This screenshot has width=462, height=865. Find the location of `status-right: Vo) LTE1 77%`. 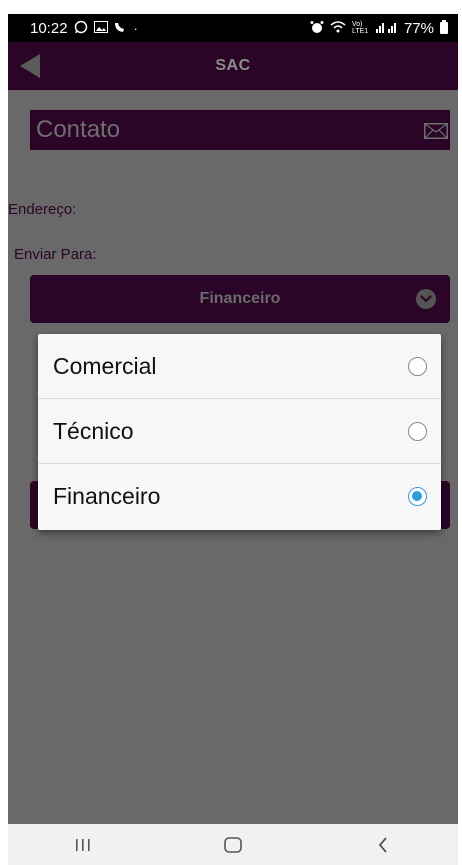

status-right: Vo) LTE1 77% is located at coordinates (379, 28).